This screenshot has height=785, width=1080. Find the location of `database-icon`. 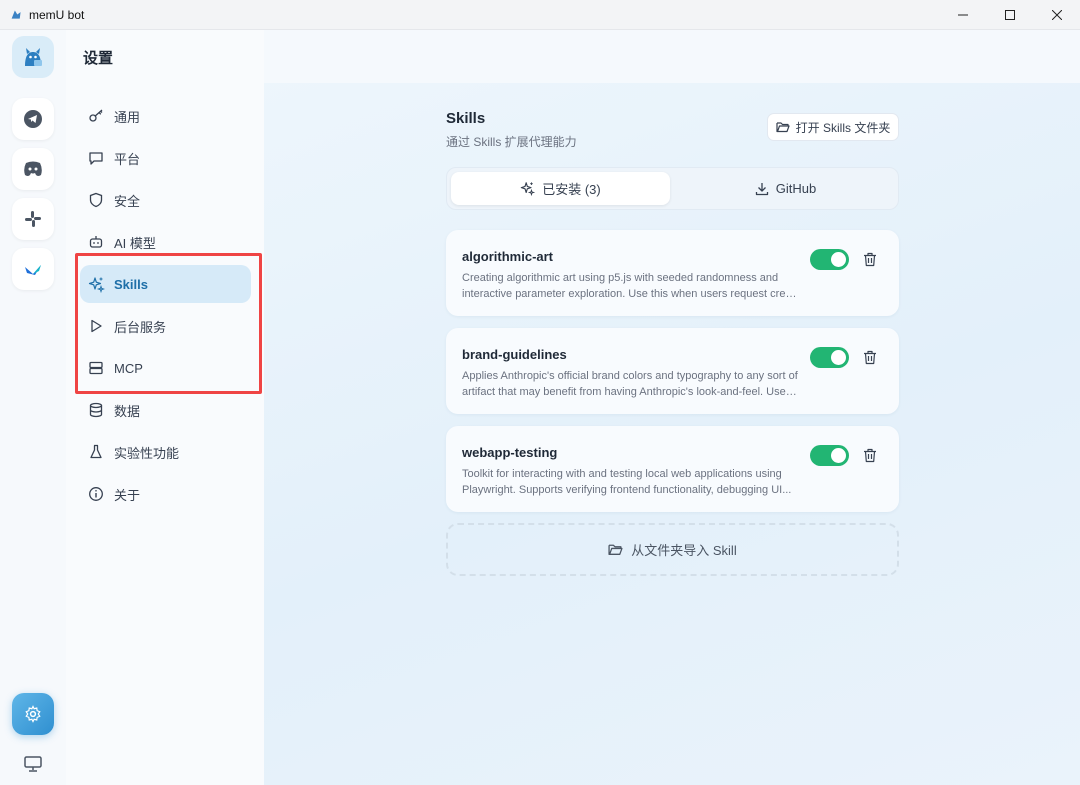

database-icon is located at coordinates (96, 410).